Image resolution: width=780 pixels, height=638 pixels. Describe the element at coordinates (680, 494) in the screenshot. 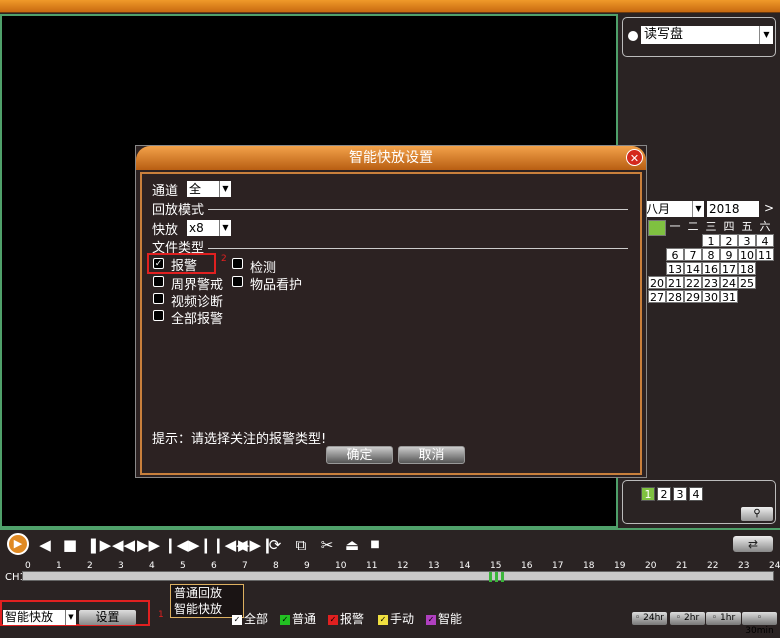

I see `channel-3-toggle: 3` at that location.